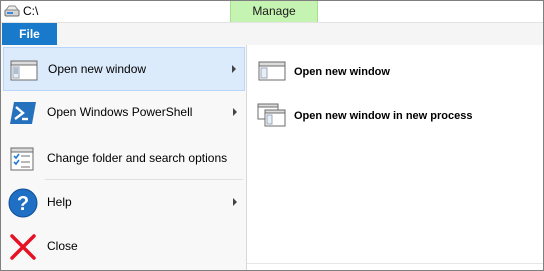  What do you see at coordinates (31, 11) in the screenshot?
I see `window-title: C:\` at bounding box center [31, 11].